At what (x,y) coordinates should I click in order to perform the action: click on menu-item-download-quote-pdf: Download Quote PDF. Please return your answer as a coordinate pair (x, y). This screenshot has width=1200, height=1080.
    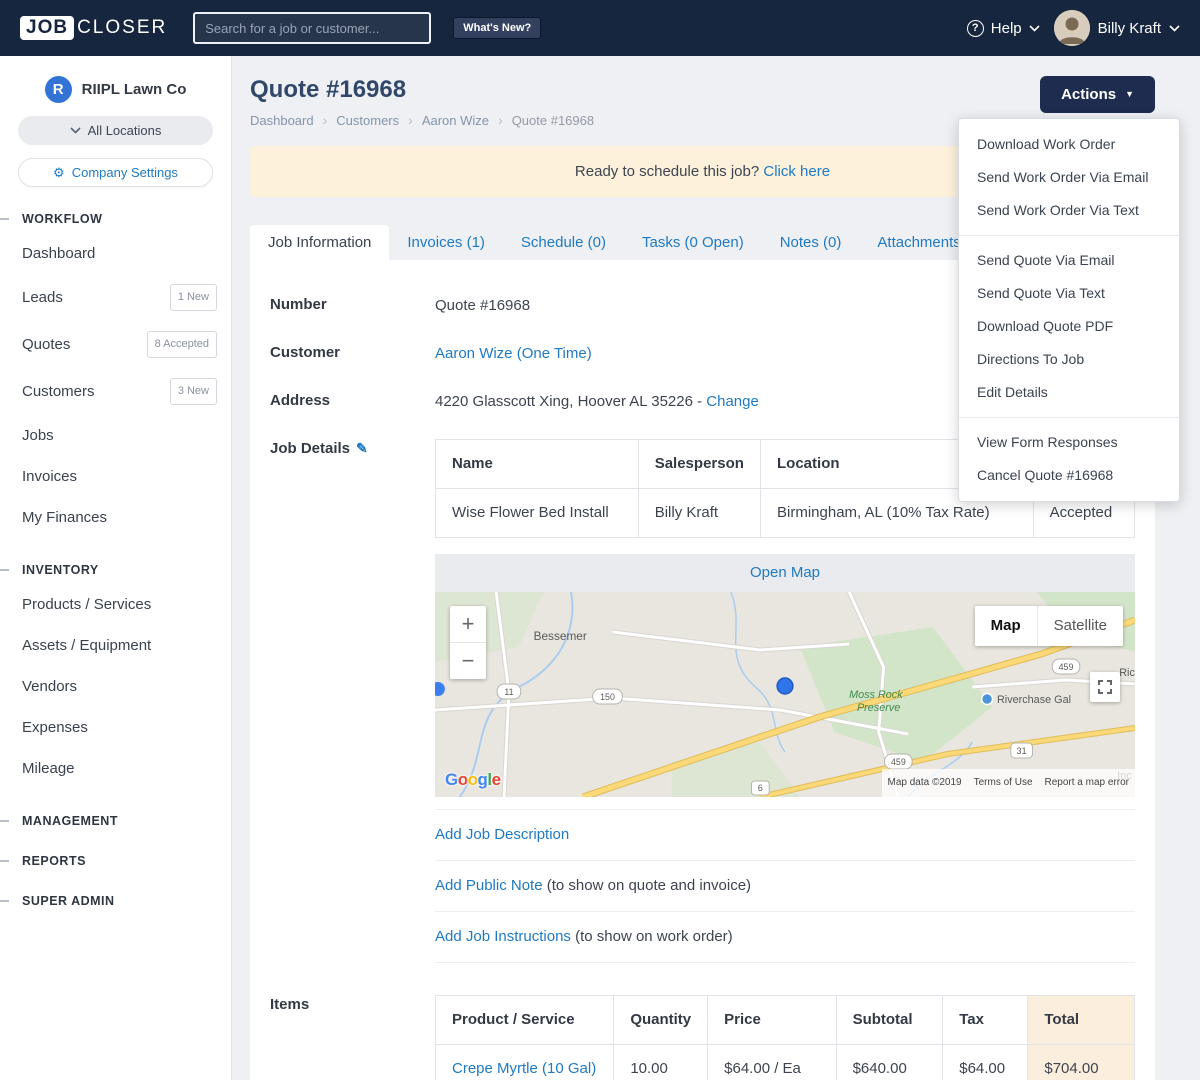
    Looking at the image, I should click on (1069, 326).